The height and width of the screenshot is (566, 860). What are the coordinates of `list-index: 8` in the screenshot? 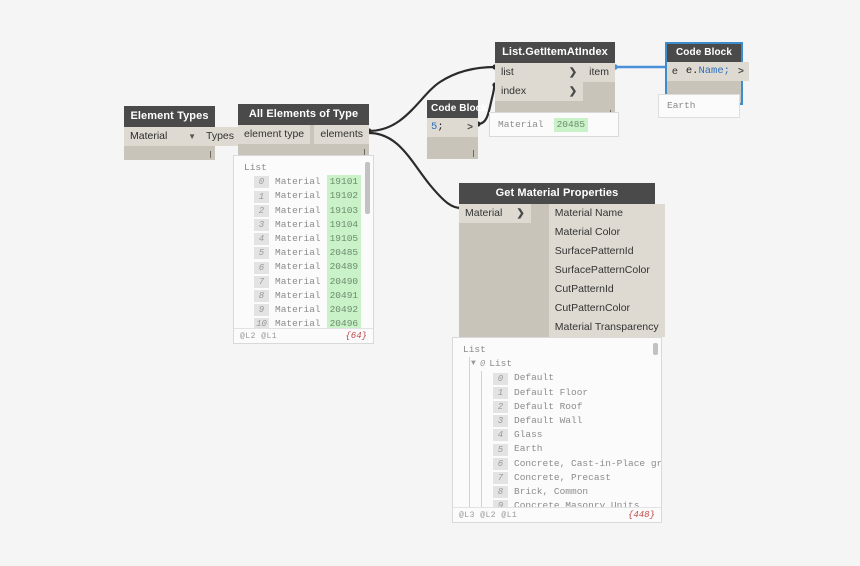 It's located at (500, 492).